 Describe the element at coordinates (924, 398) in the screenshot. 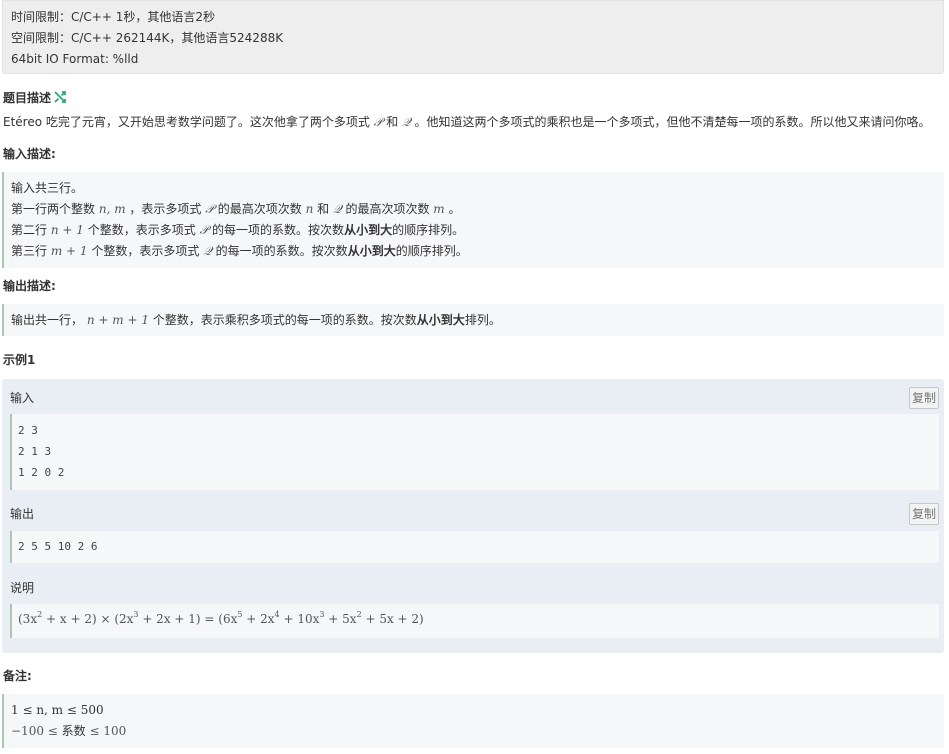

I see `copy-input-button: 复制` at that location.